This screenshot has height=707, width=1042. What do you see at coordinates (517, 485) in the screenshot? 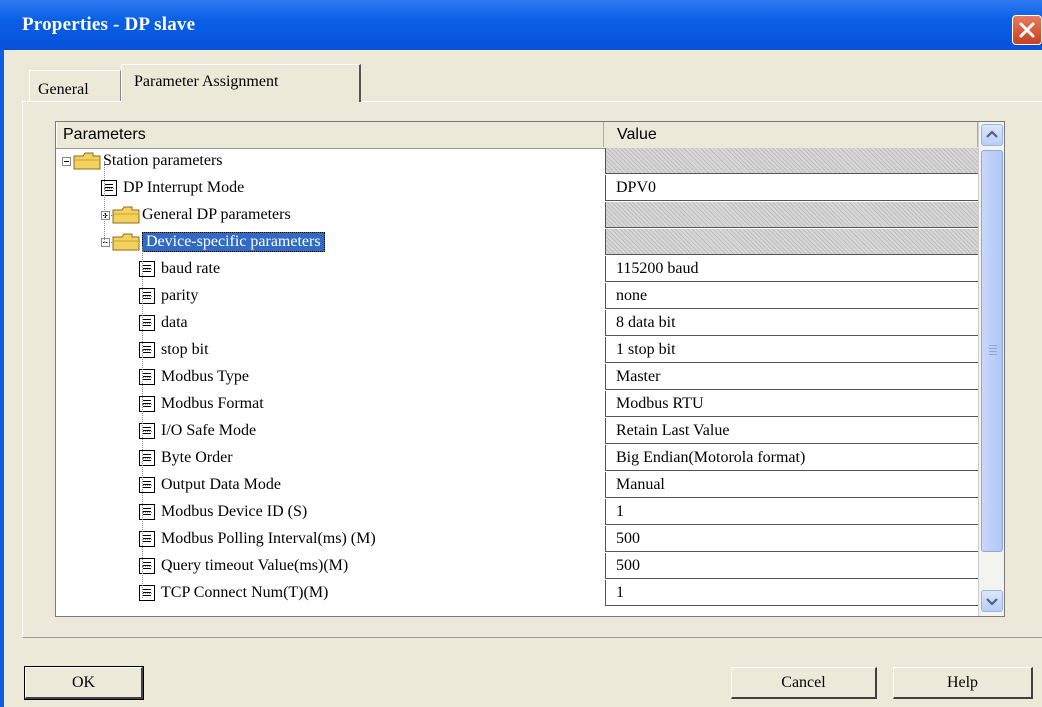
I see `table-row: Output Data Mode Manual` at bounding box center [517, 485].